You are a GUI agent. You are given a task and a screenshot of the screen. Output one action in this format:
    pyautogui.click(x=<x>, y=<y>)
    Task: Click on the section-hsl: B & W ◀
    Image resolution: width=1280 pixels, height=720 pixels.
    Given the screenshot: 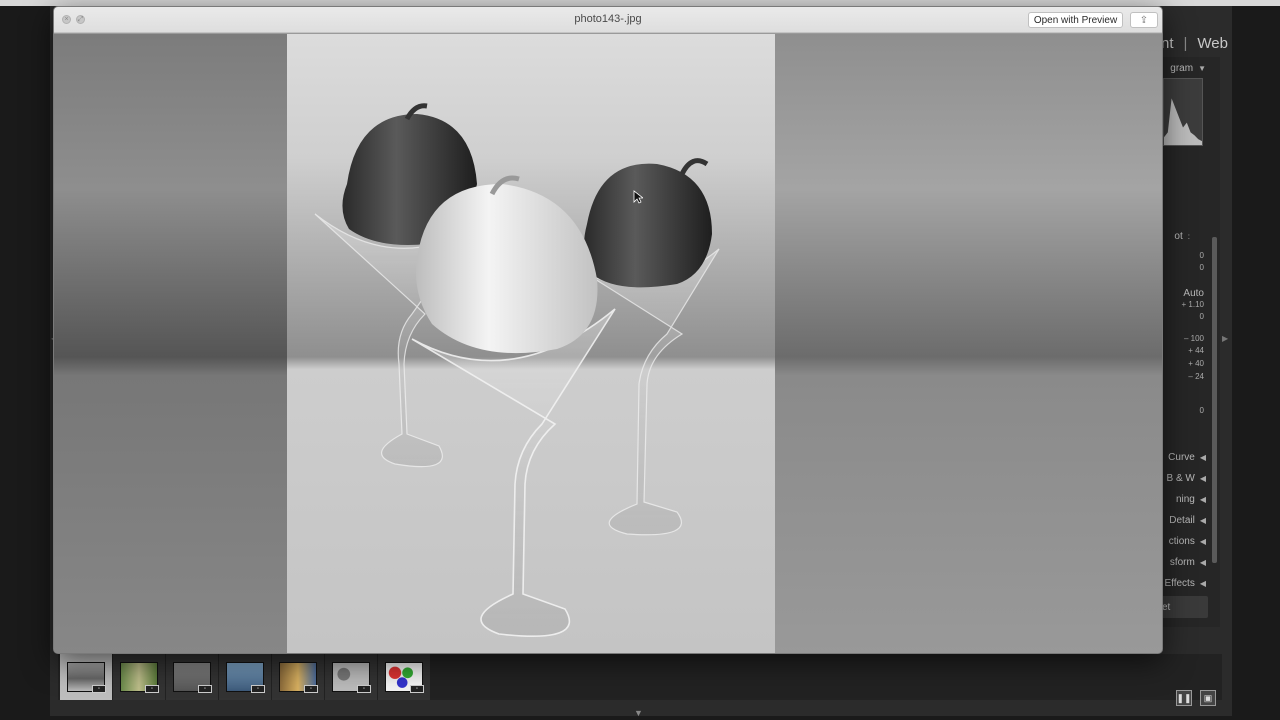 What is the action you would take?
    pyautogui.click(x=1187, y=478)
    